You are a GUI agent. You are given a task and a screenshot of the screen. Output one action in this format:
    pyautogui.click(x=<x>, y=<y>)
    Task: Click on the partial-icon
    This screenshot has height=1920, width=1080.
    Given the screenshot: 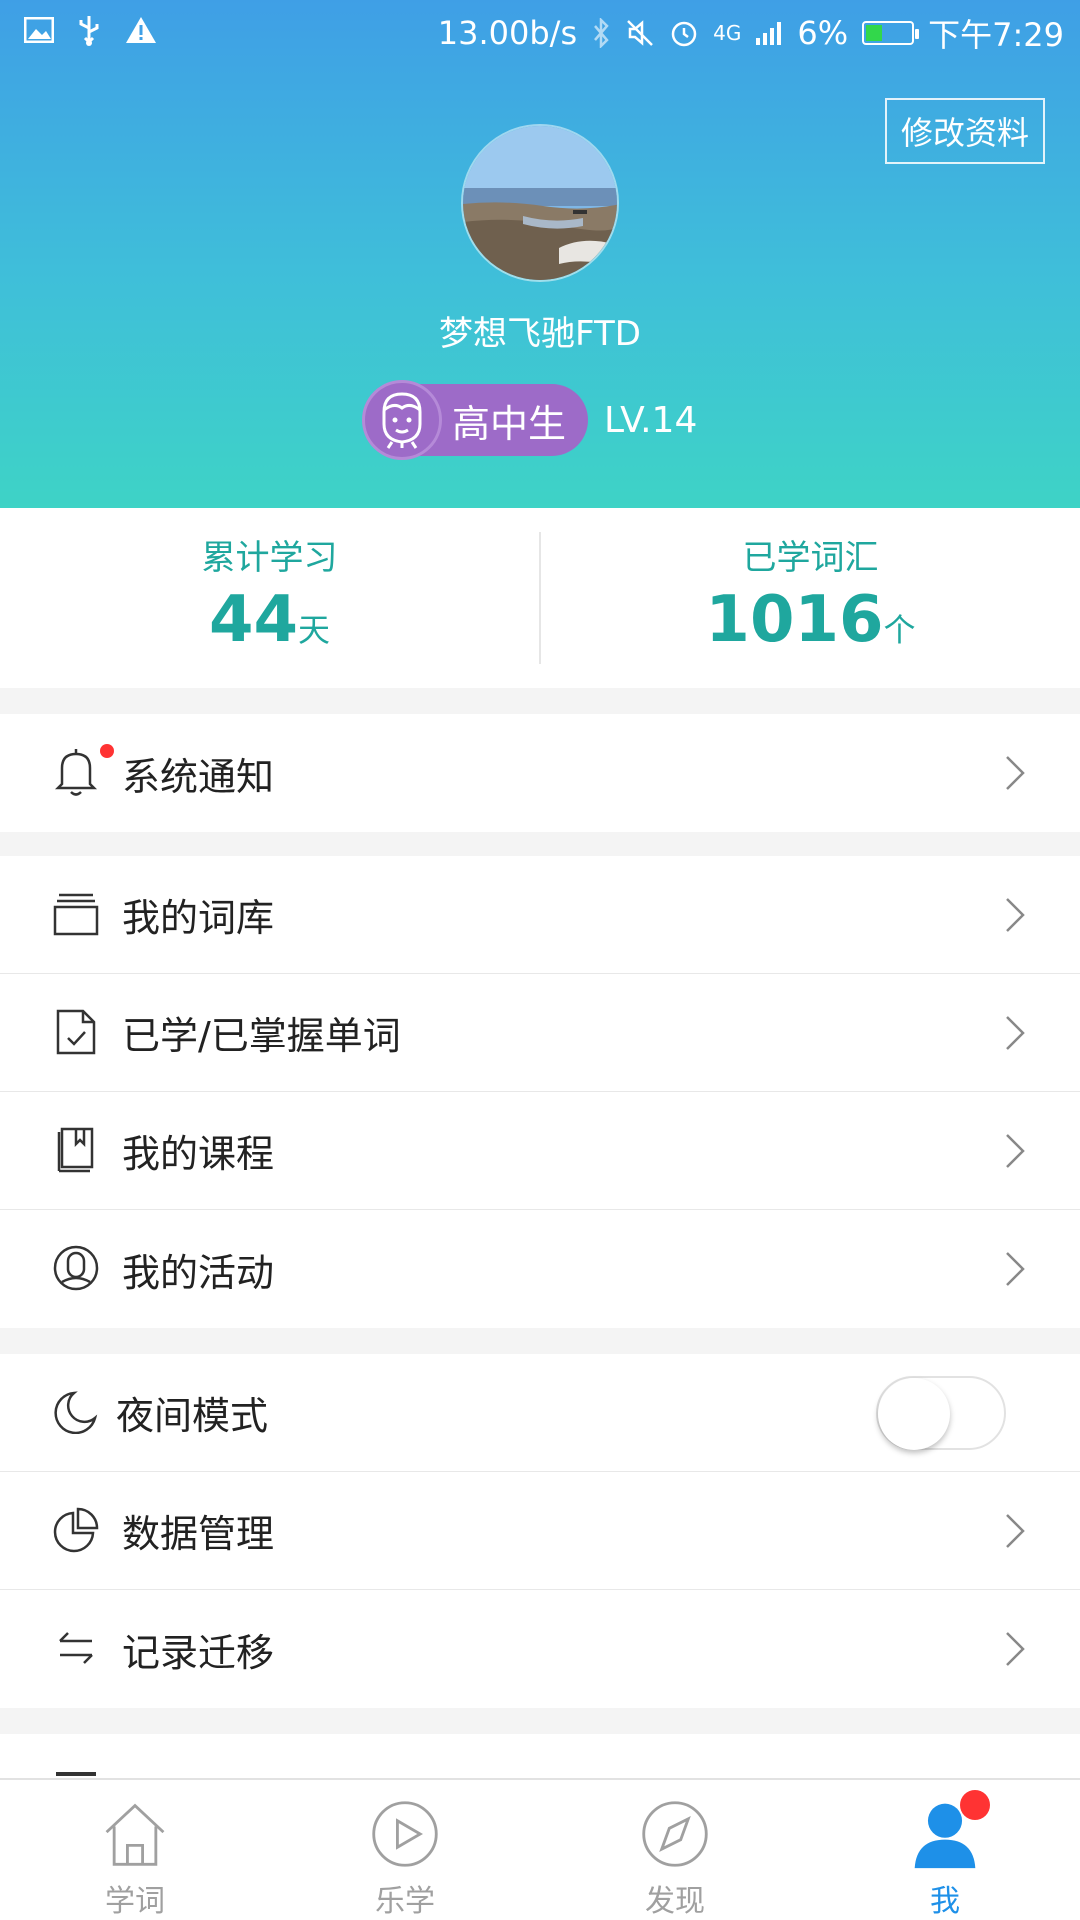 What is the action you would take?
    pyautogui.click(x=76, y=1774)
    